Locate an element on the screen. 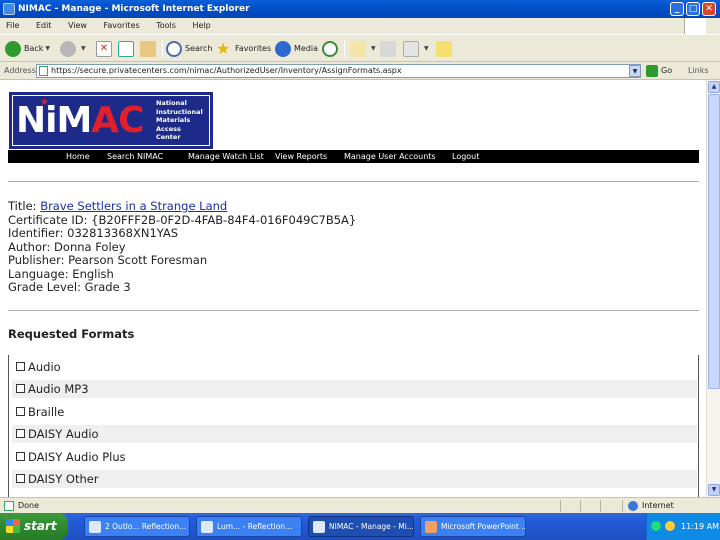 The width and height of the screenshot is (720, 540). stop-button: ✕ is located at coordinates (105, 49).